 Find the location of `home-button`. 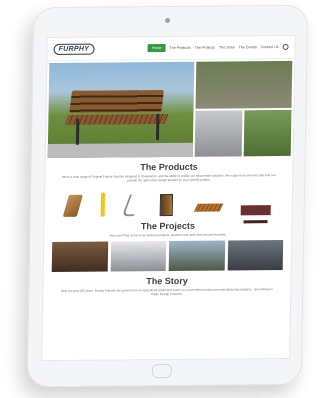

home-button is located at coordinates (162, 371).